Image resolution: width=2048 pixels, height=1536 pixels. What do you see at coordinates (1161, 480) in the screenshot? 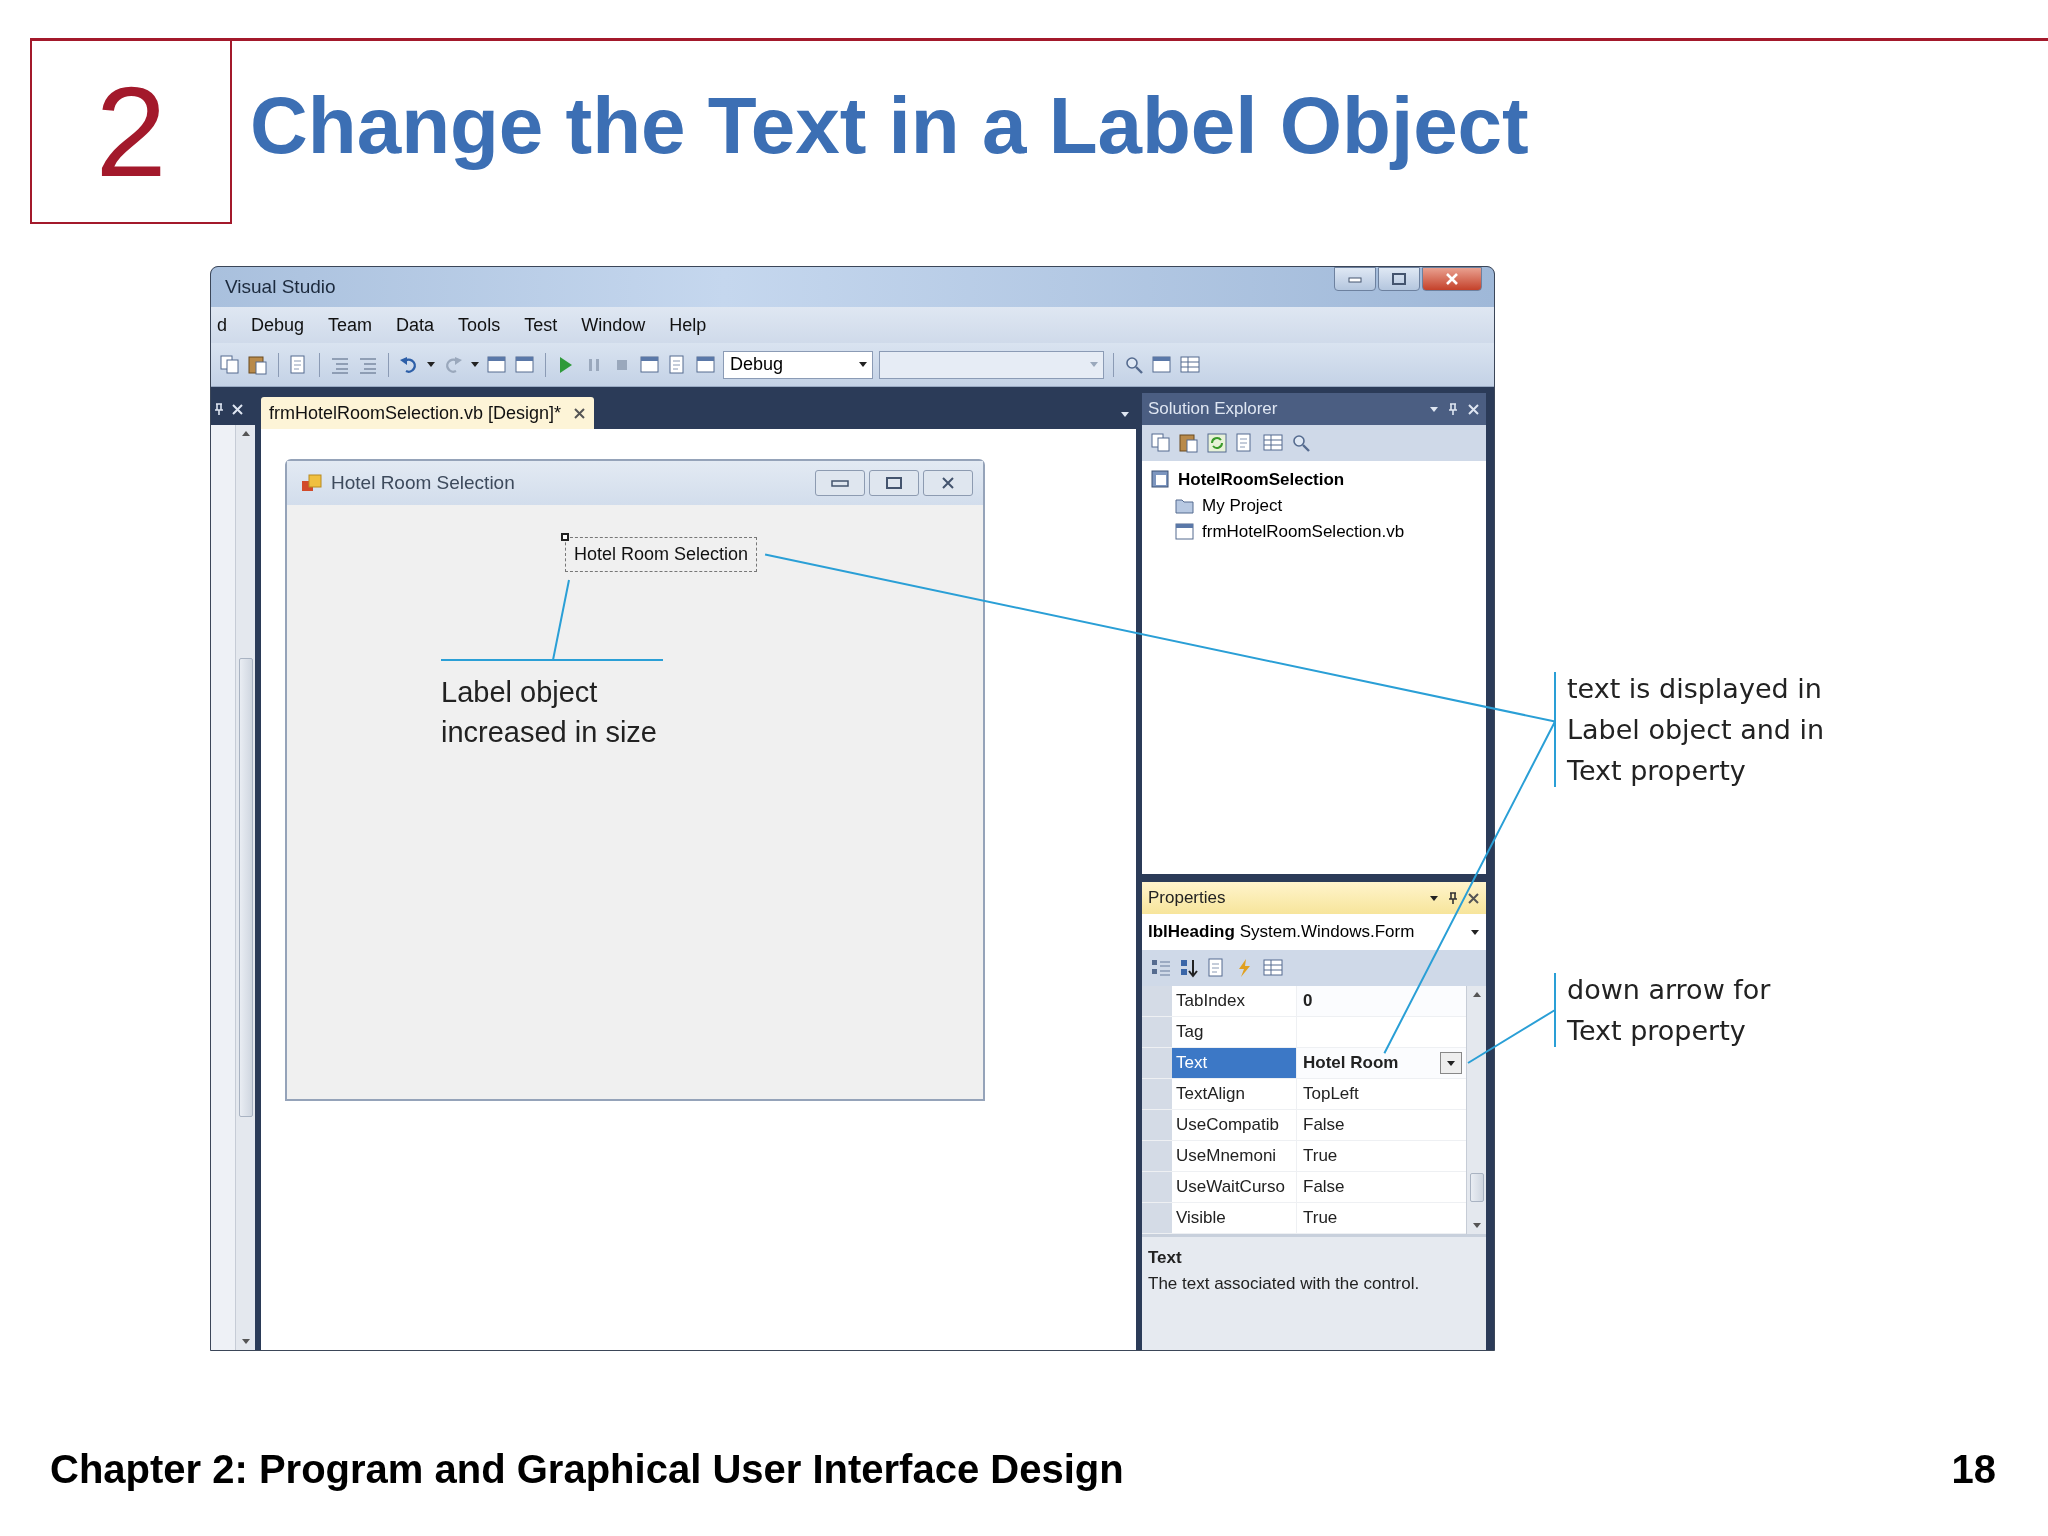
I see `project-icon` at bounding box center [1161, 480].